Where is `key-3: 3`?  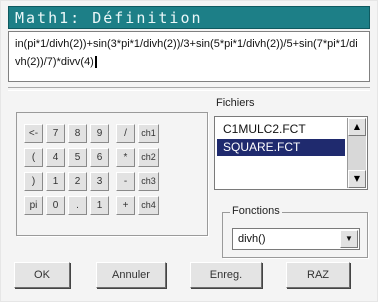 key-3: 3 is located at coordinates (99, 181).